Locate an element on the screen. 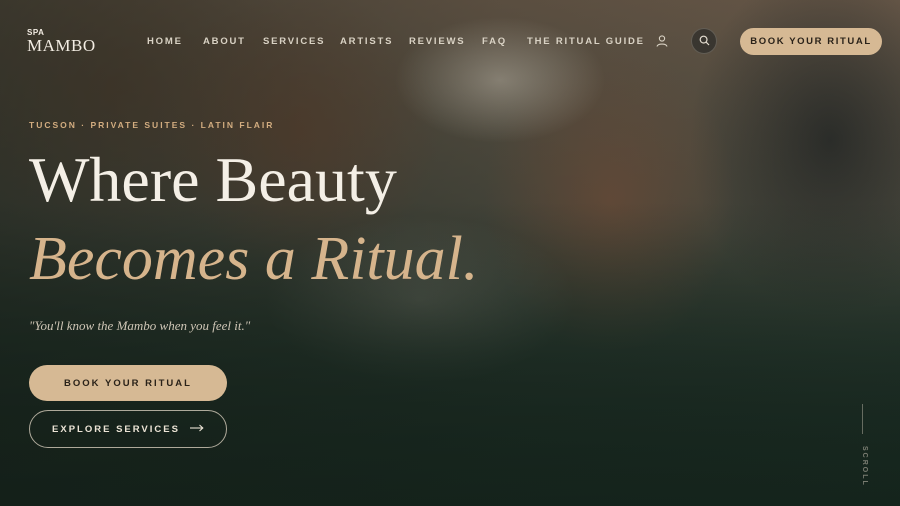  nav-about: ABOUT is located at coordinates (224, 41).